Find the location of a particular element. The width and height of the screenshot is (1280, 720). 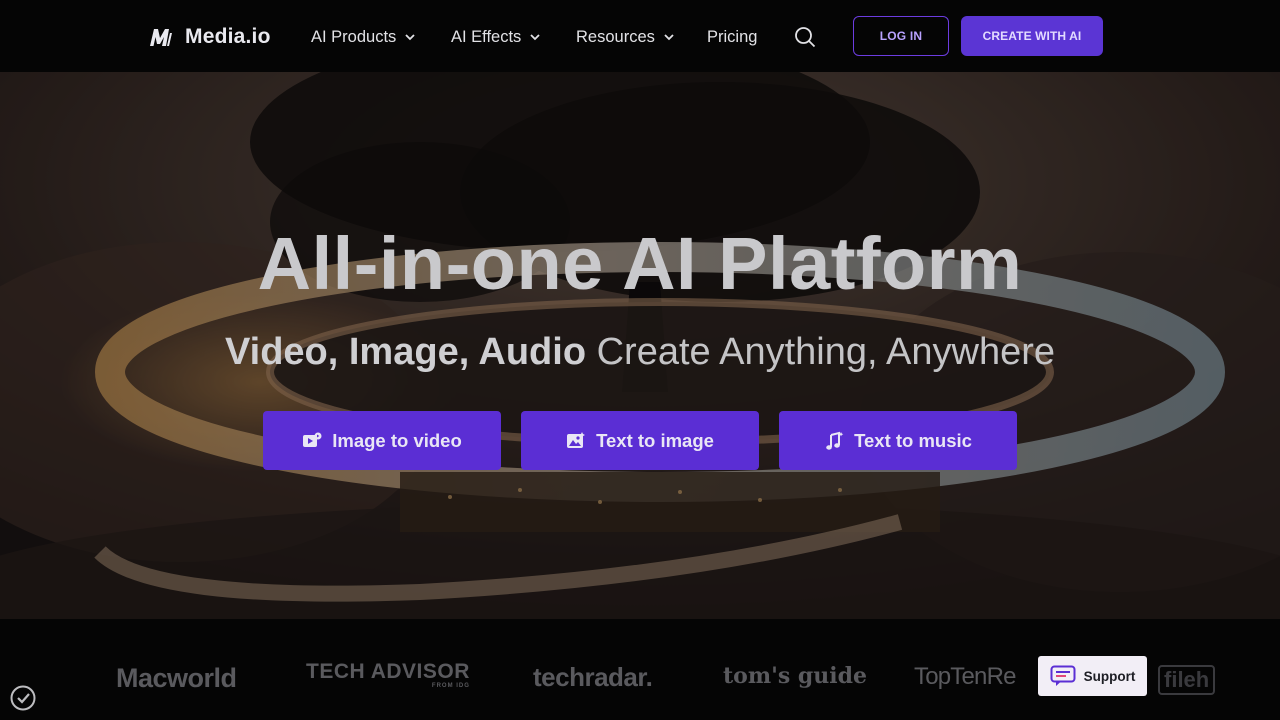

press-logo-tech-advisor: TECH ADVISOR FROM IDG is located at coordinates (388, 675).